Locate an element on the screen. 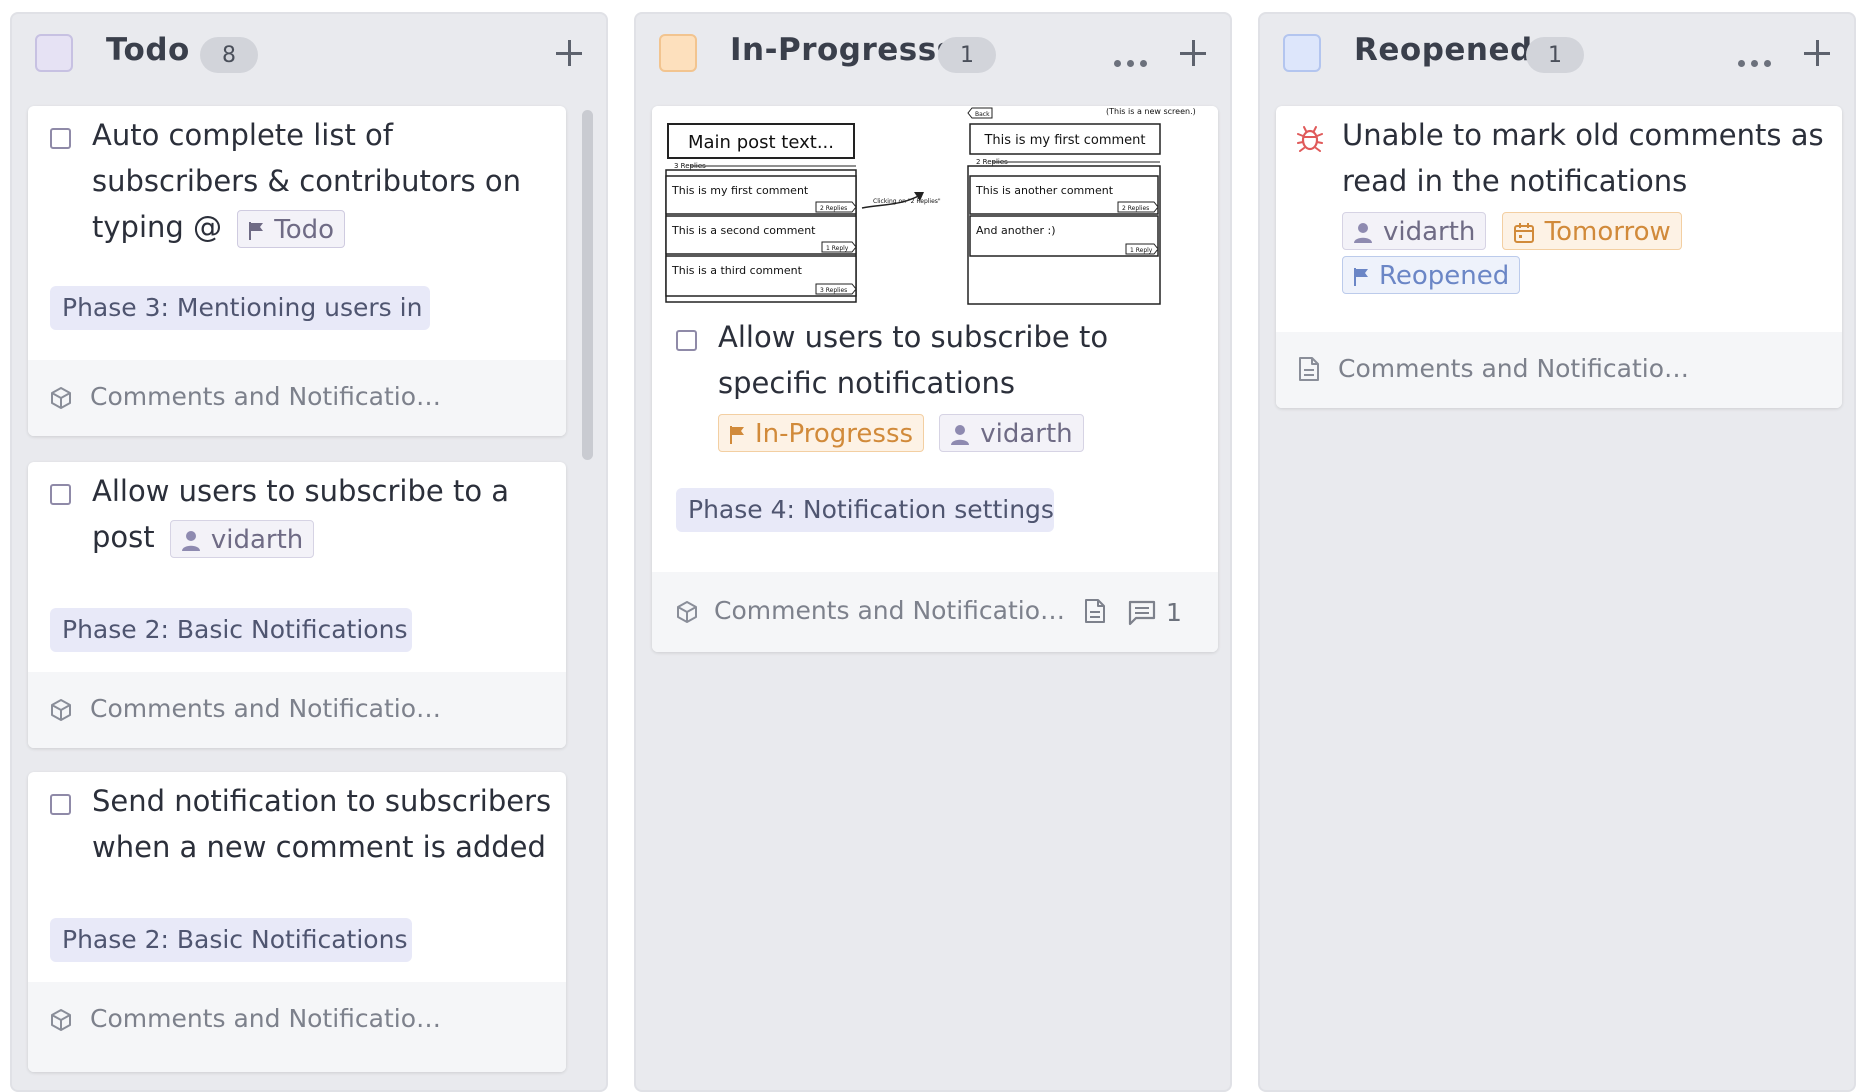  card-title-line: read in the notifications is located at coordinates (1515, 181).